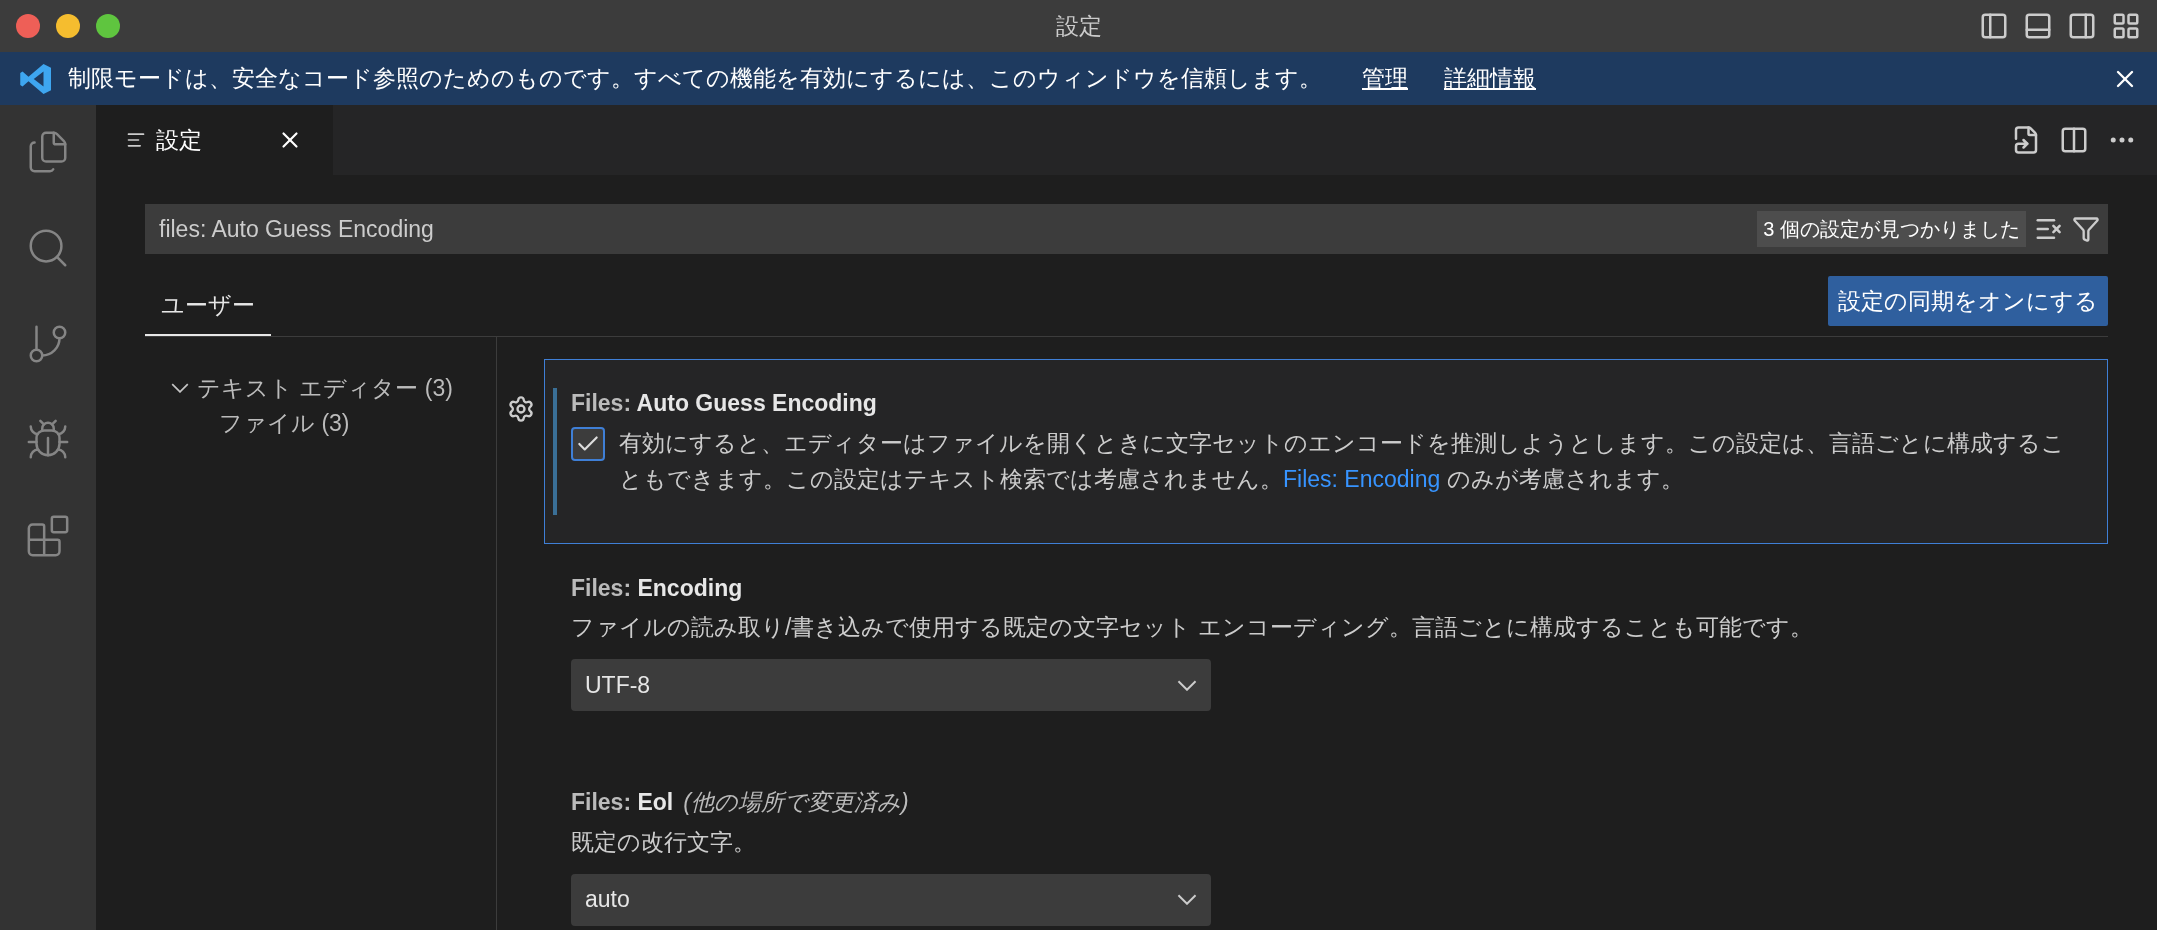 The image size is (2157, 930). Describe the element at coordinates (588, 443) in the screenshot. I see `checkbox` at that location.